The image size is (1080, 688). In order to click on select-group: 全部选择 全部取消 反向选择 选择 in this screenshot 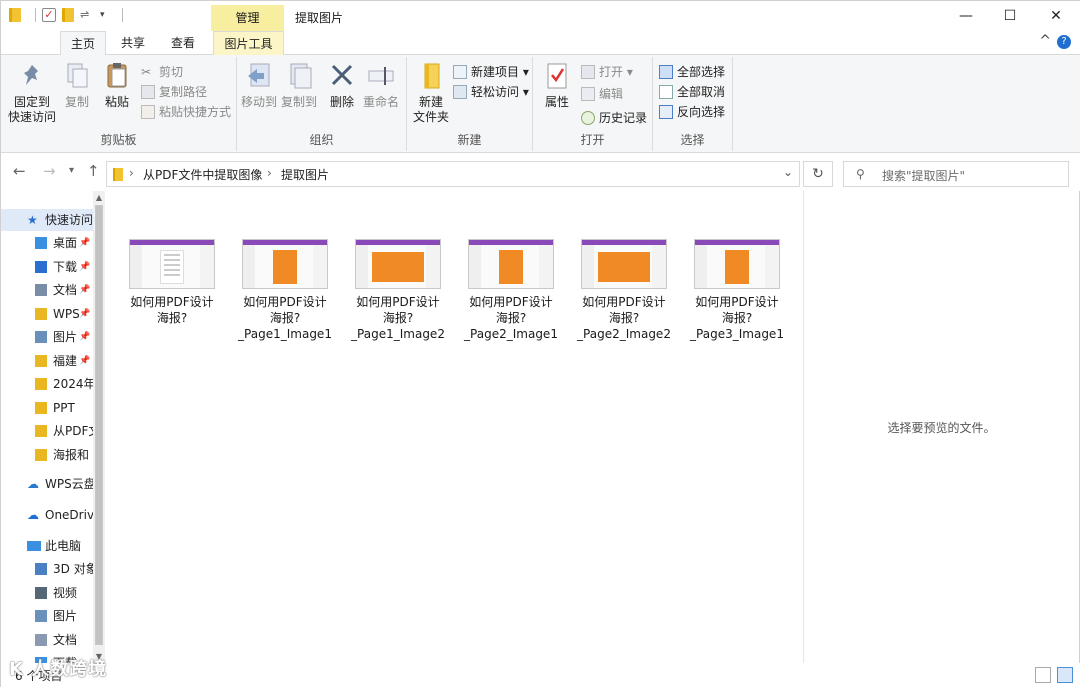, I will do `click(693, 104)`.